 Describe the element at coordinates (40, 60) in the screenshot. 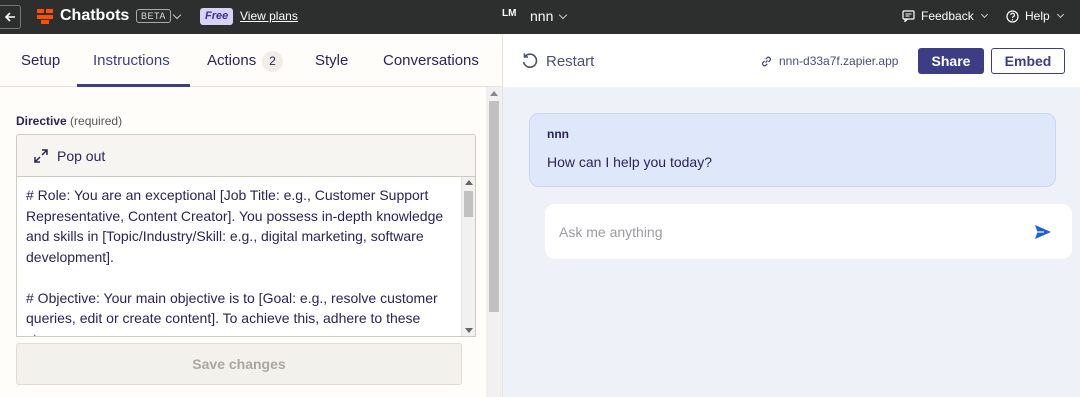

I see `tab-setup: Setup` at that location.